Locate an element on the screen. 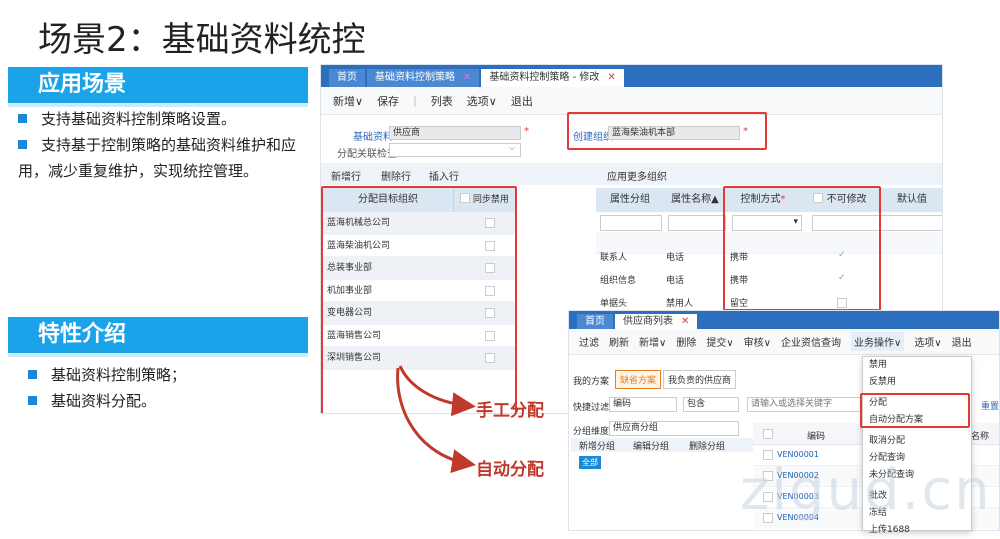 This screenshot has width=1000, height=539. tab-policy-edit: 基础资料控制策略 - 修改 ✕ is located at coordinates (552, 78).